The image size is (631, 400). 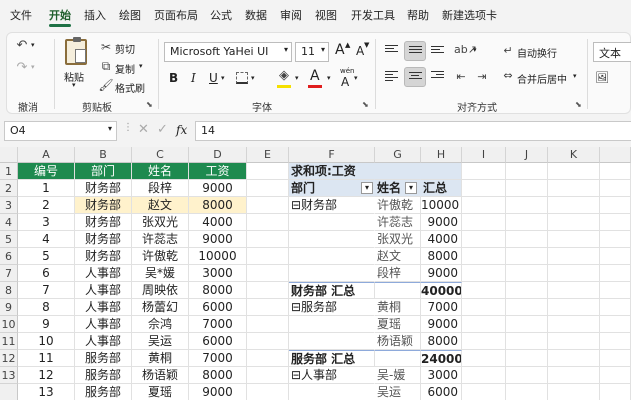 I want to click on pivot-value-cell: 7000, so click(x=441, y=307).